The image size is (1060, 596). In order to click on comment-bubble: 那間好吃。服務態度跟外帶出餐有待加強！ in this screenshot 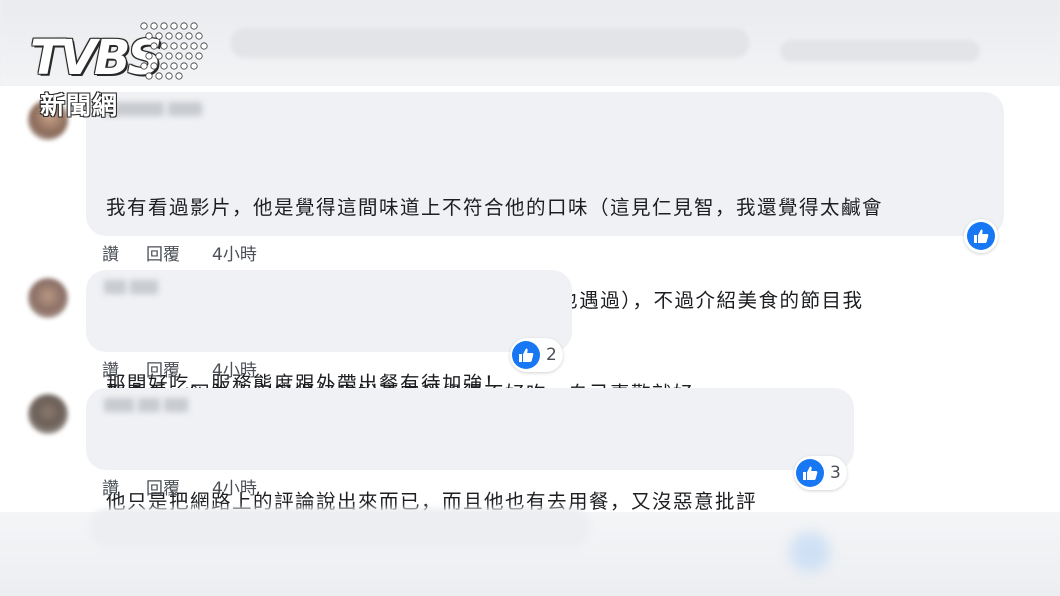, I will do `click(329, 332)`.